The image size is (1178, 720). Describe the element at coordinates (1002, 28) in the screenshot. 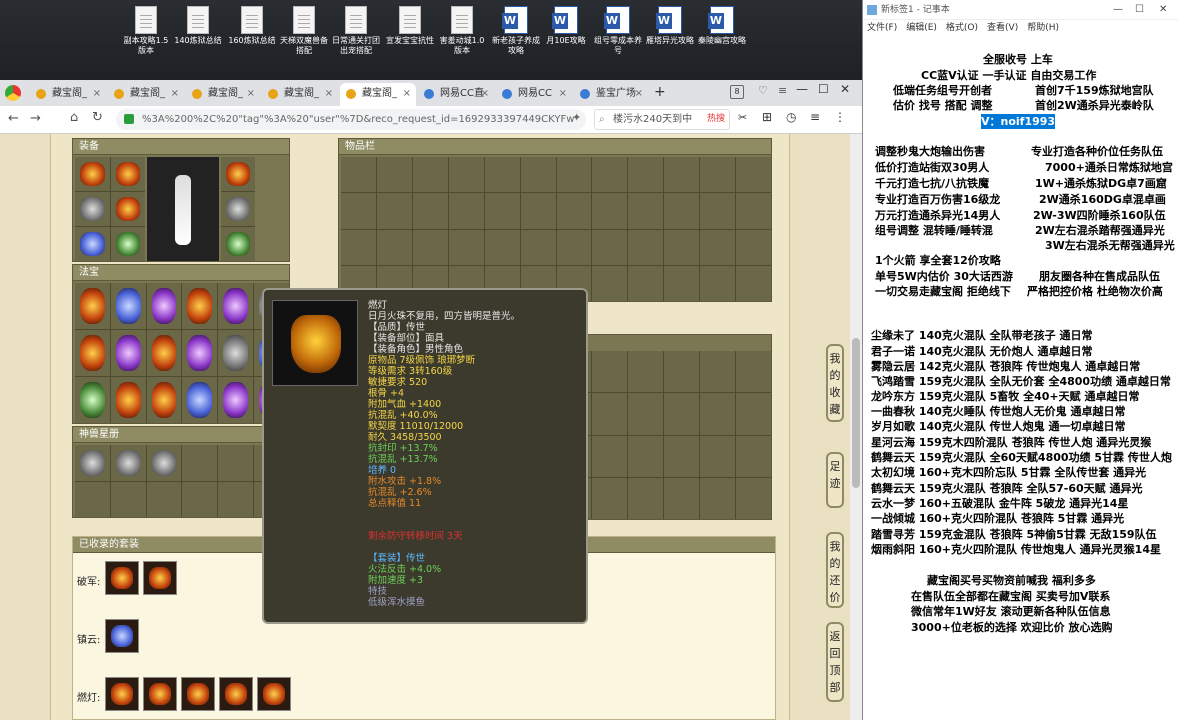

I see `notepad-menu-item: 查看(V)` at that location.